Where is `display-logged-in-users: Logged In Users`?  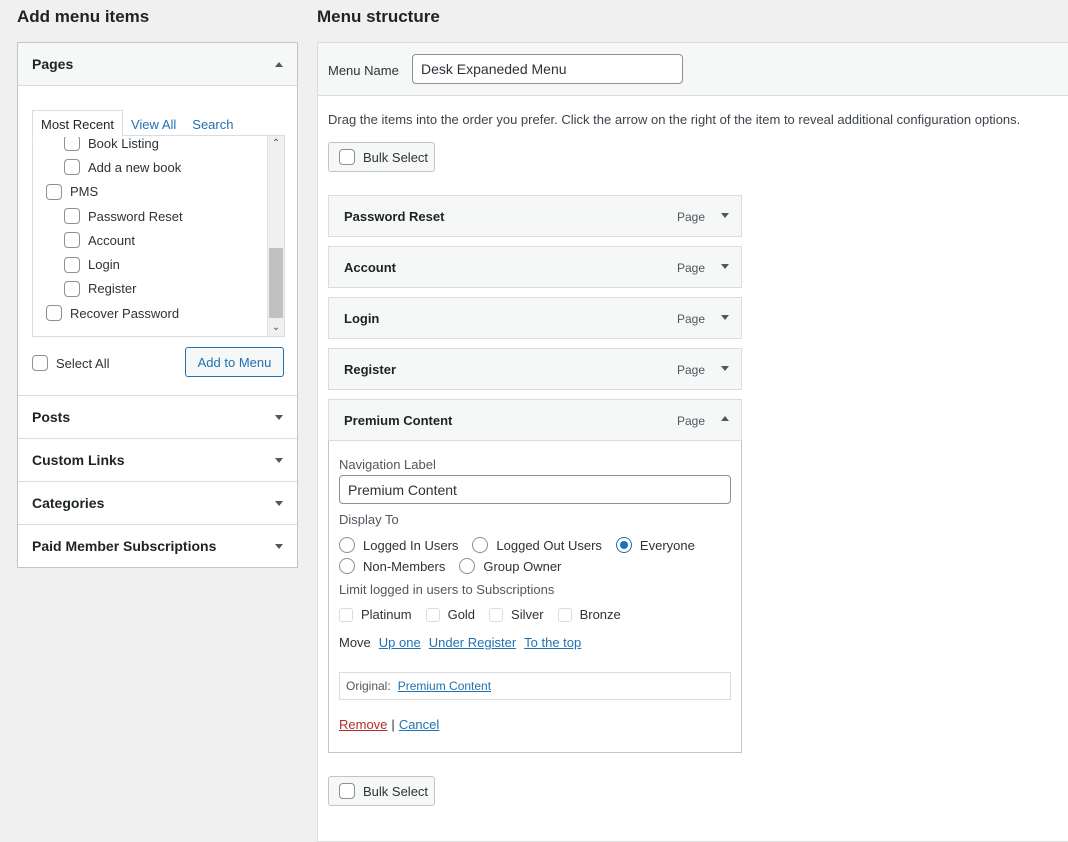 display-logged-in-users: Logged In Users is located at coordinates (398, 545).